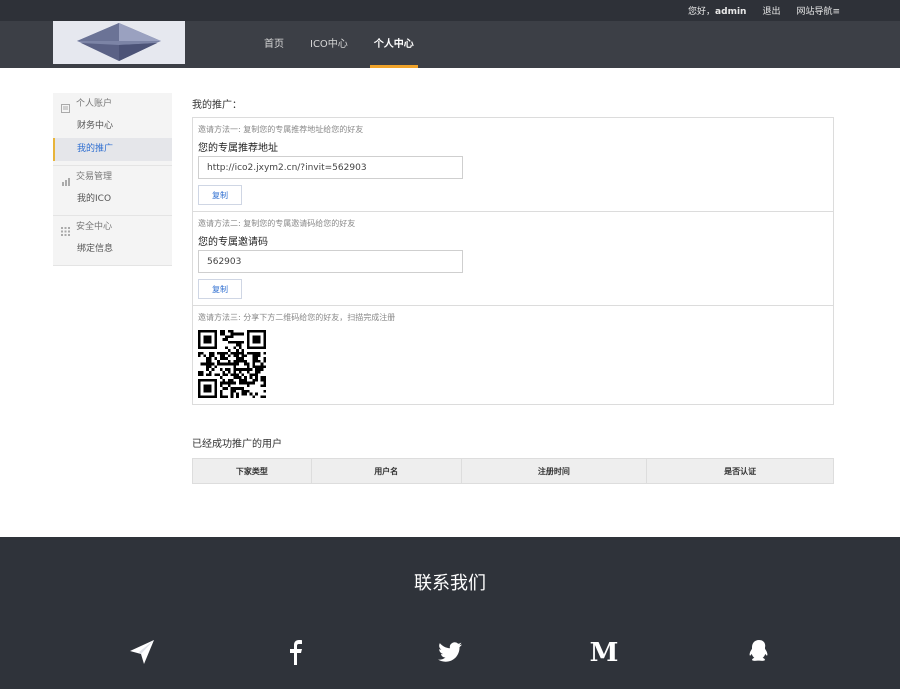 The height and width of the screenshot is (689, 900). What do you see at coordinates (554, 471) in the screenshot?
I see `column-header-register-time: 注册时间` at bounding box center [554, 471].